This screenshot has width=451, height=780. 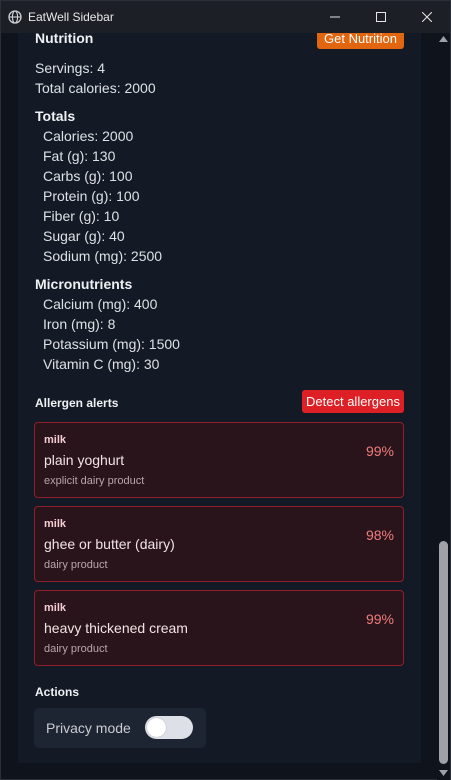 I want to click on allergen-alerts-heading: Allergen alerts, so click(x=77, y=403).